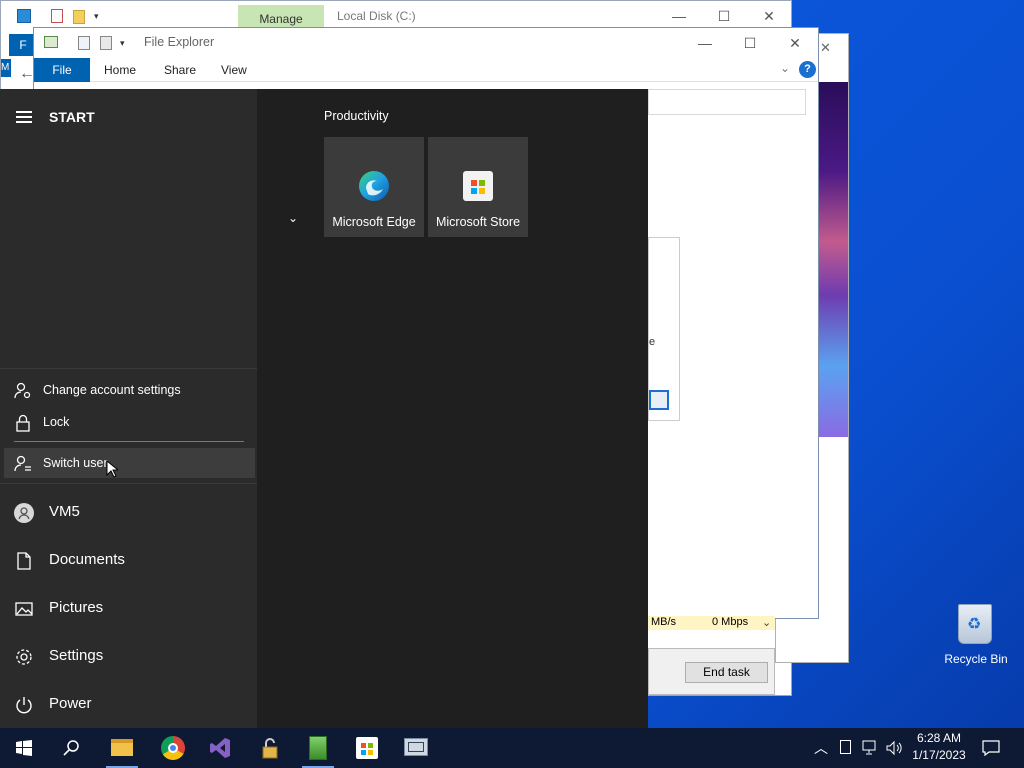 The image size is (1024, 768). What do you see at coordinates (129, 463) in the screenshot?
I see `switch-user-item: Switch user` at bounding box center [129, 463].